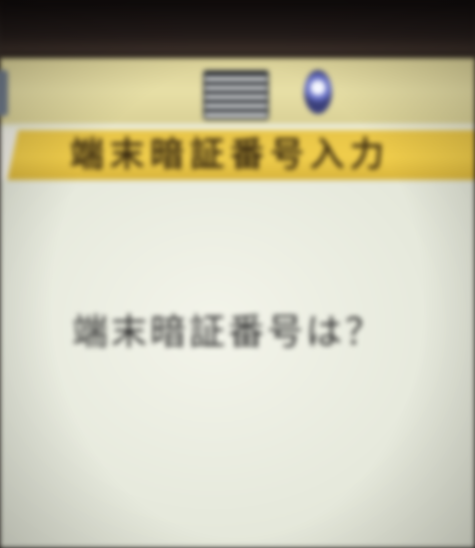 This screenshot has height=548, width=475. Describe the element at coordinates (230, 155) in the screenshot. I see `page-title: 端末暗証番号入力` at that location.